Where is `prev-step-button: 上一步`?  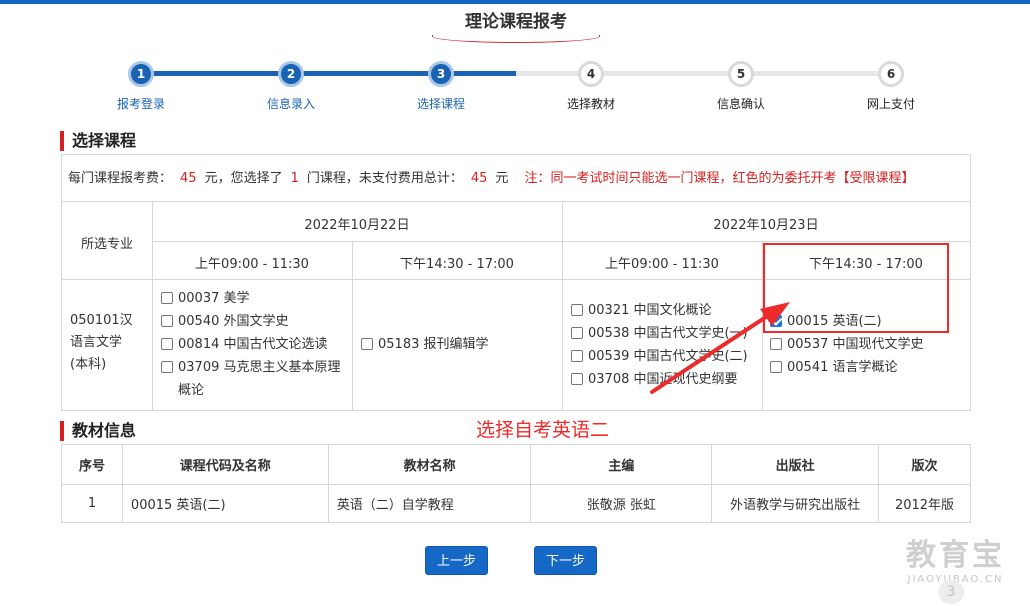 prev-step-button: 上一步 is located at coordinates (456, 560).